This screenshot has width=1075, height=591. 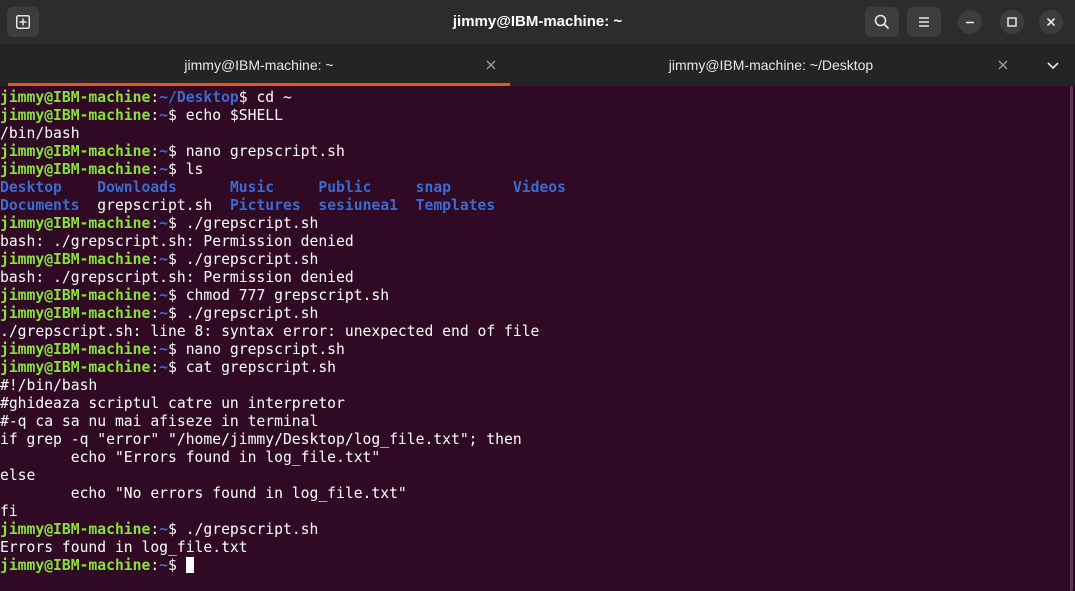 I want to click on new-tab-icon, so click(x=23, y=22).